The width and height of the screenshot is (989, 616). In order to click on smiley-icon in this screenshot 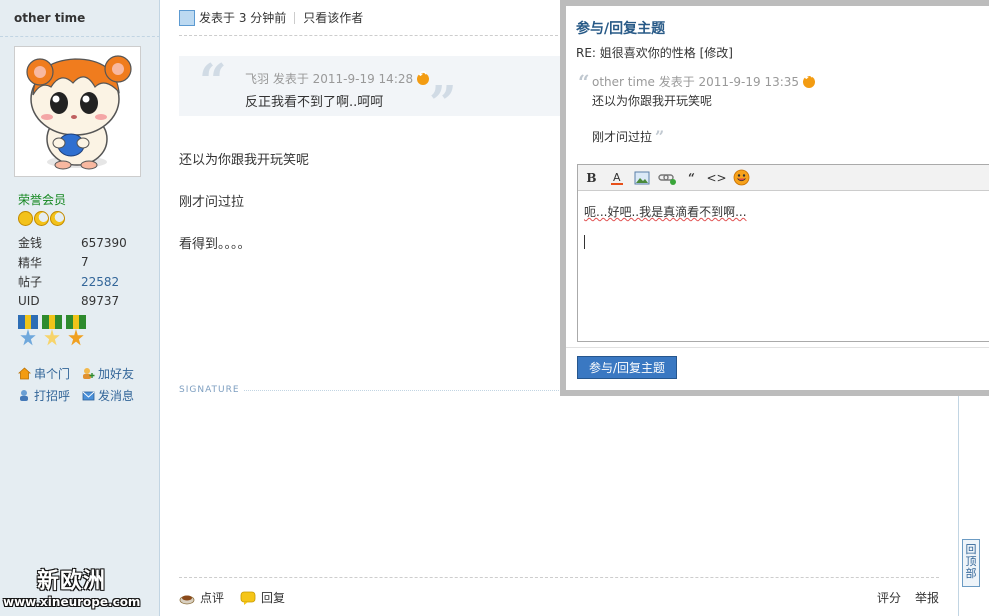, I will do `click(741, 177)`.